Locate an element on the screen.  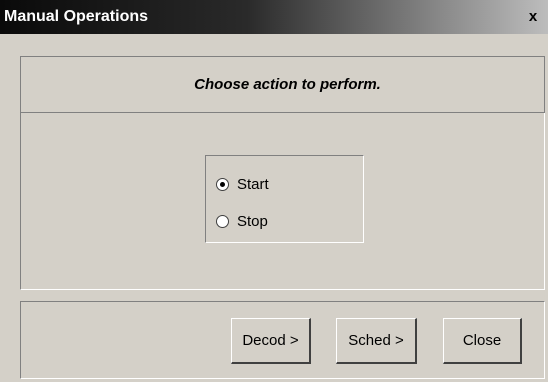
radio-stop-label: Stop is located at coordinates (252, 221).